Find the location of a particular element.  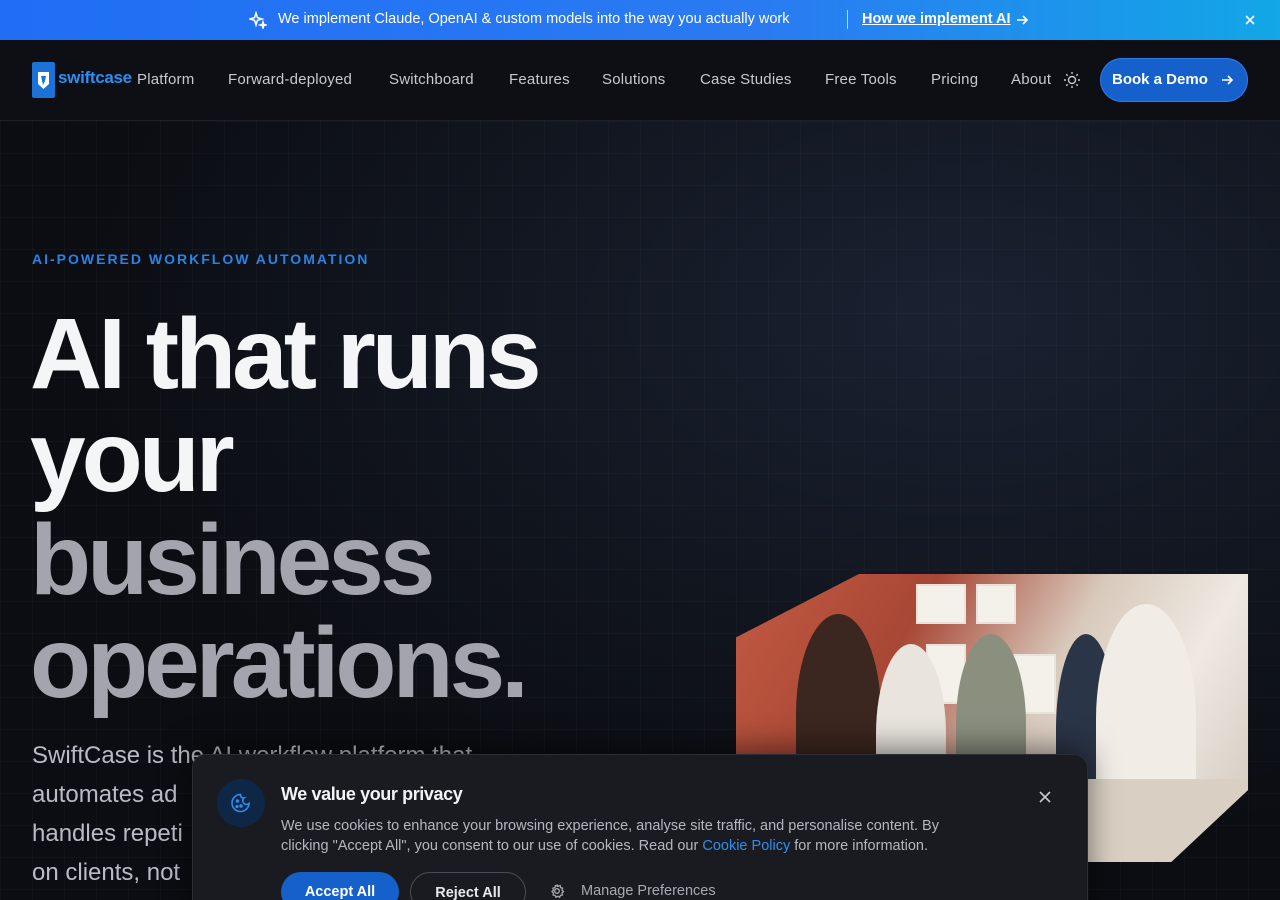

cookie-body-text-end: for more information. is located at coordinates (859, 846).